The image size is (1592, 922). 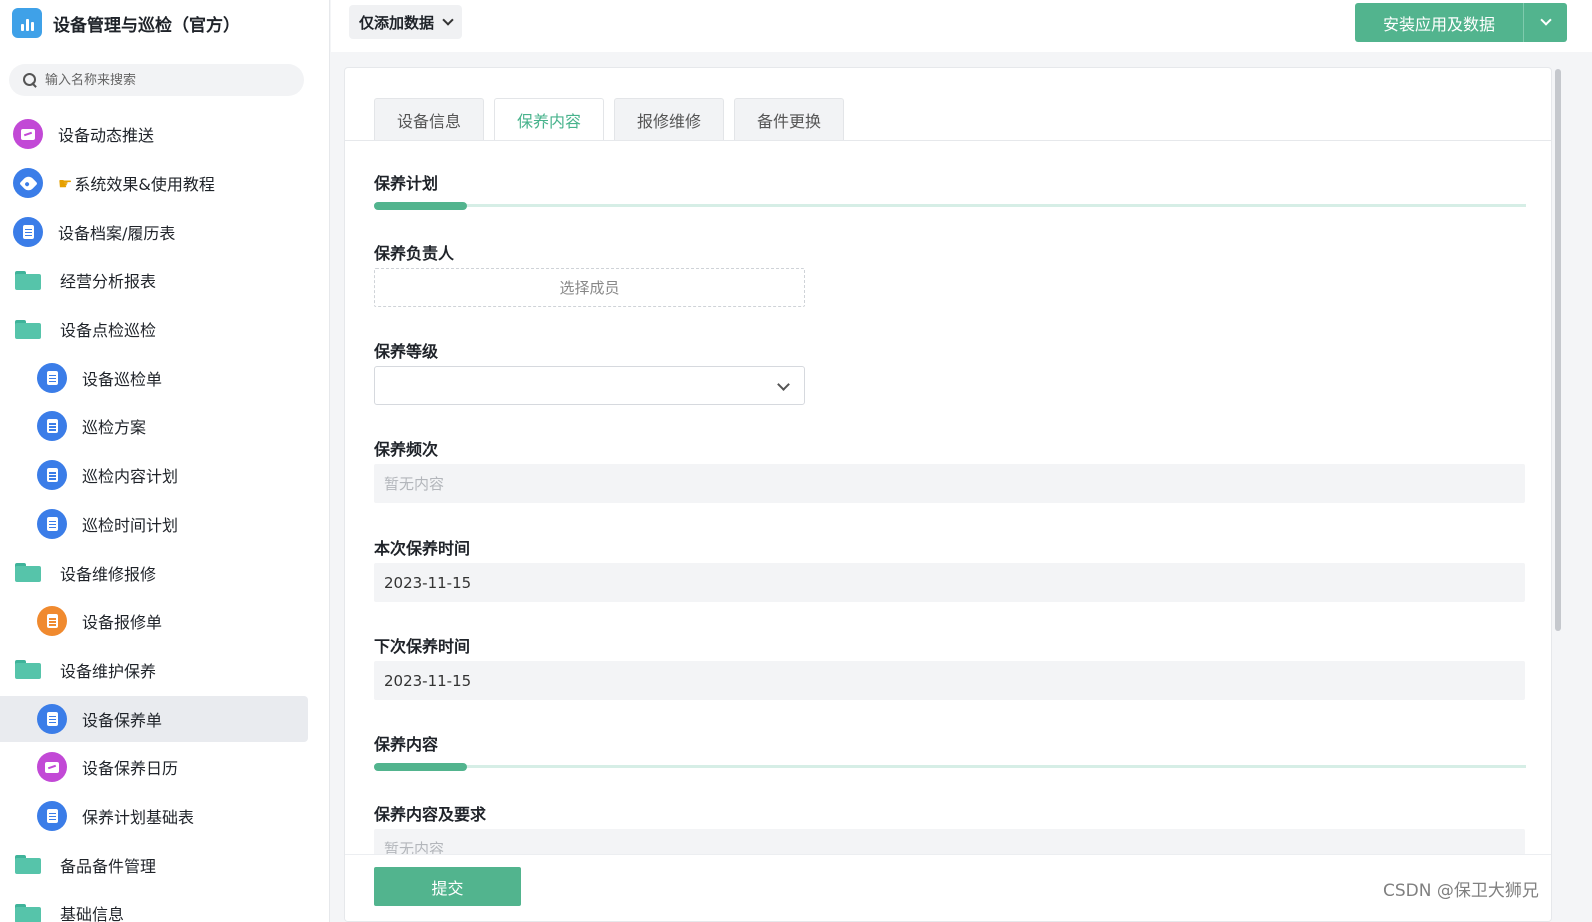 I want to click on sidebar-item-device-archive: 设备档案/履历表, so click(x=164, y=231).